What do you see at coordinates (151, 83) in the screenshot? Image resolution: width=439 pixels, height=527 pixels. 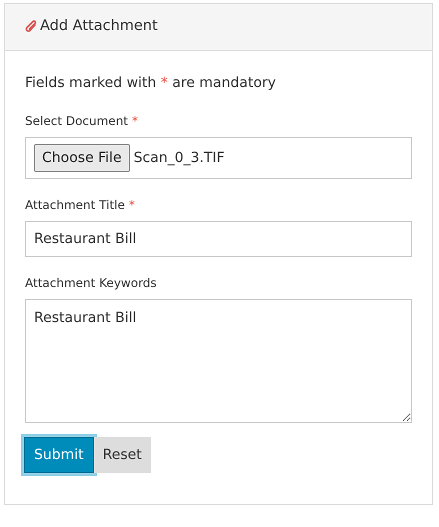 I see `mandatory-note: Fields marked with * are mandatory` at bounding box center [151, 83].